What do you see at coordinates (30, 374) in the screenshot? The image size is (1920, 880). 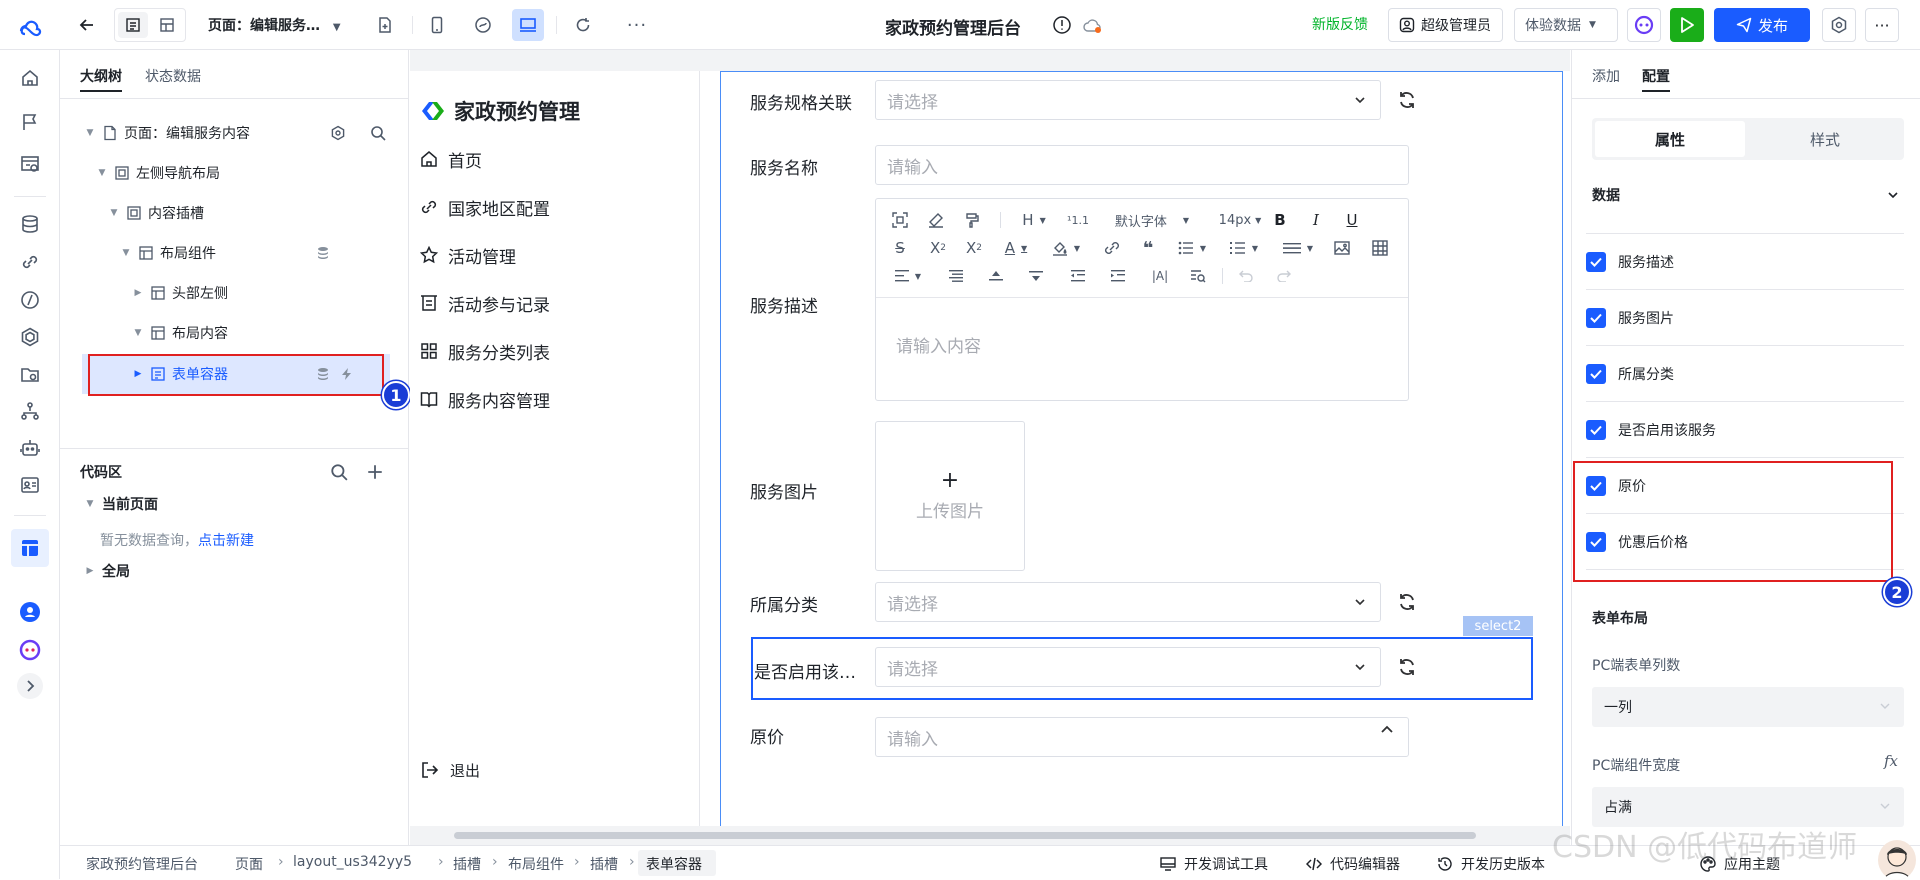 I see `cloud-folder-icon` at bounding box center [30, 374].